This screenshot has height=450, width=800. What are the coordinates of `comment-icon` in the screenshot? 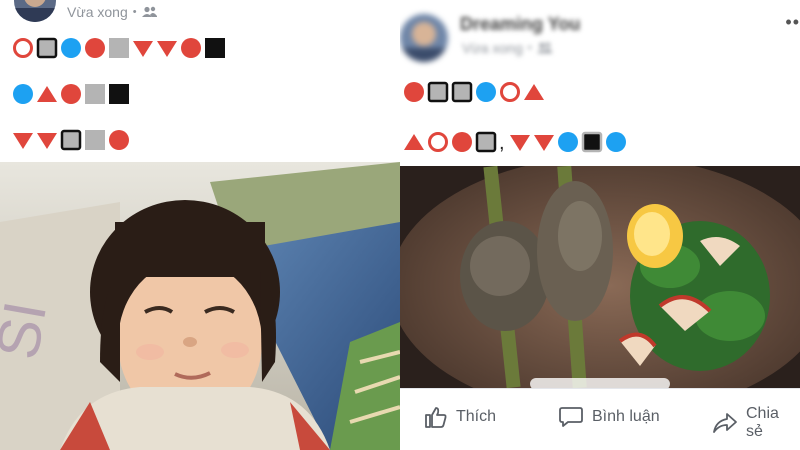 It's located at (571, 417).